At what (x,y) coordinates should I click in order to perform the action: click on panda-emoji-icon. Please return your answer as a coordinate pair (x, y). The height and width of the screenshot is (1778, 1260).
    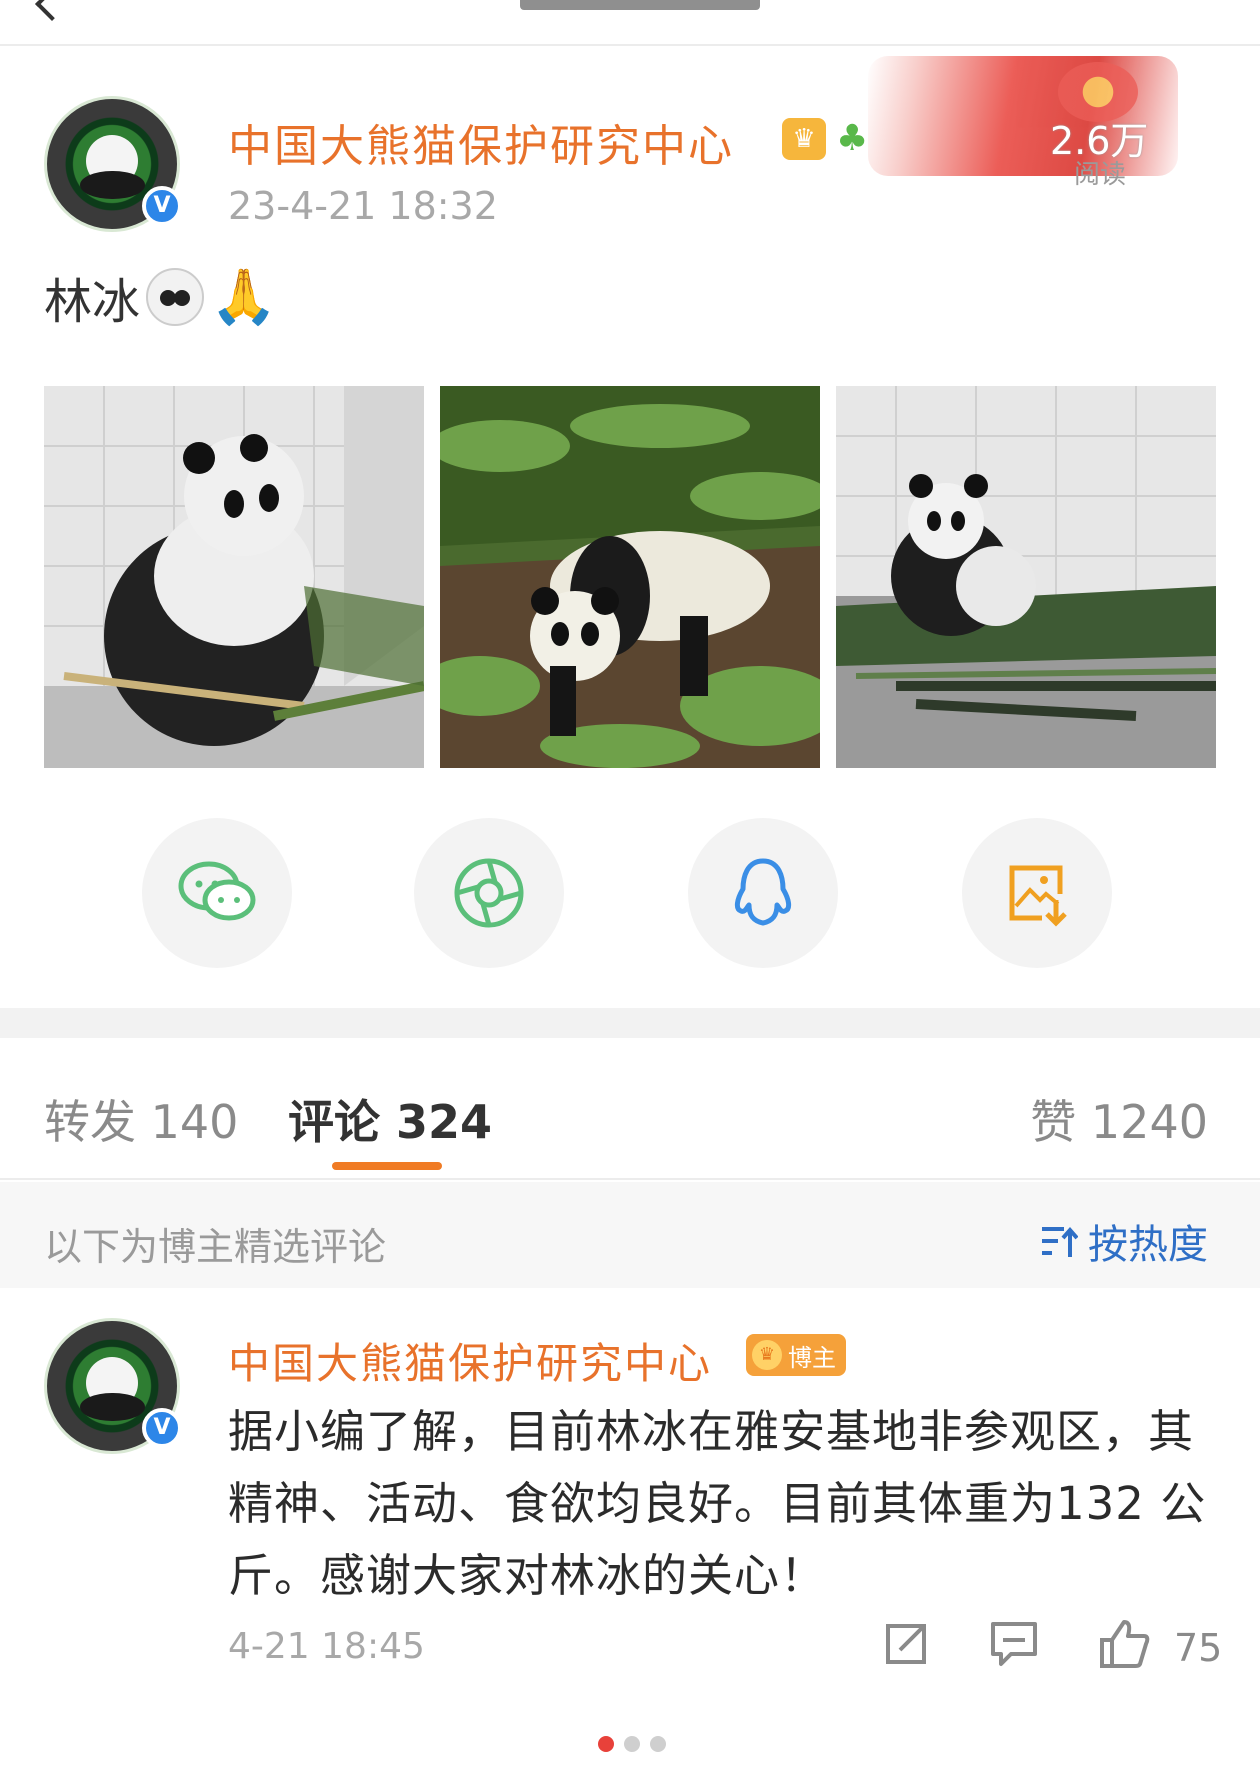
    Looking at the image, I should click on (175, 297).